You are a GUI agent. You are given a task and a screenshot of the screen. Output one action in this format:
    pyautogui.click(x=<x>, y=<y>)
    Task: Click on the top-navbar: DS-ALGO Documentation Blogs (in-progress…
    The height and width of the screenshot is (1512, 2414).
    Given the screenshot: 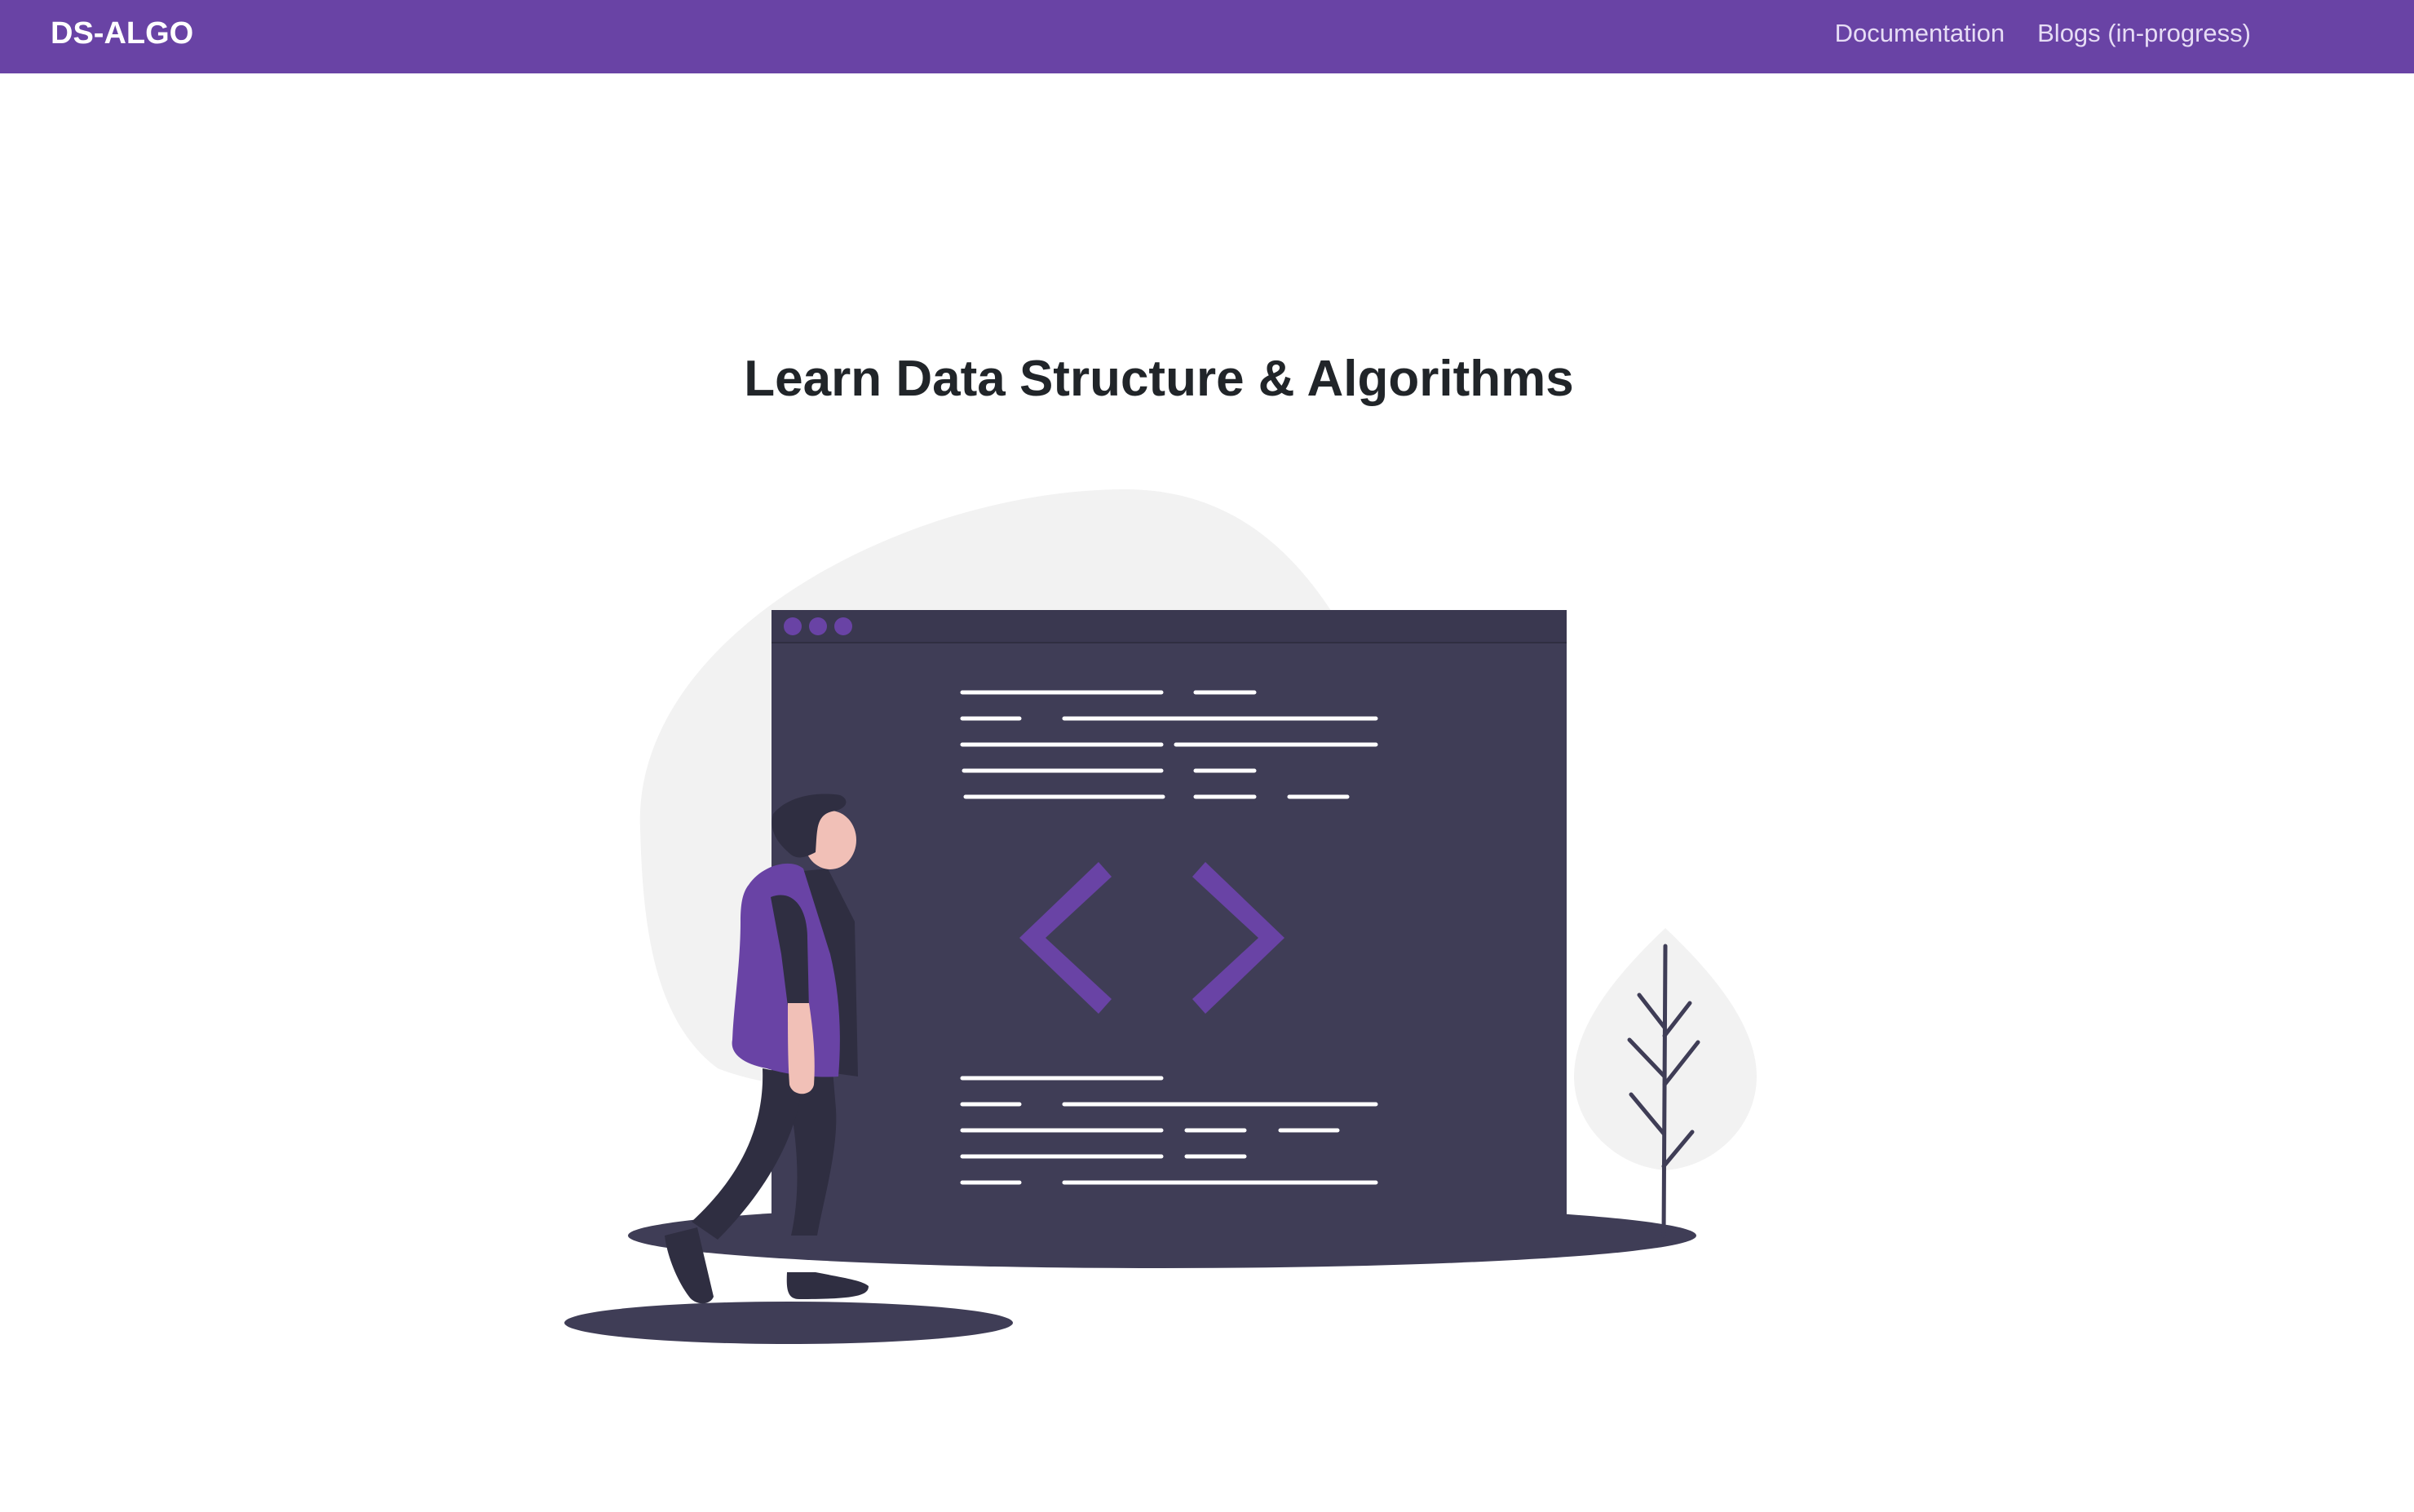 What is the action you would take?
    pyautogui.click(x=1207, y=36)
    